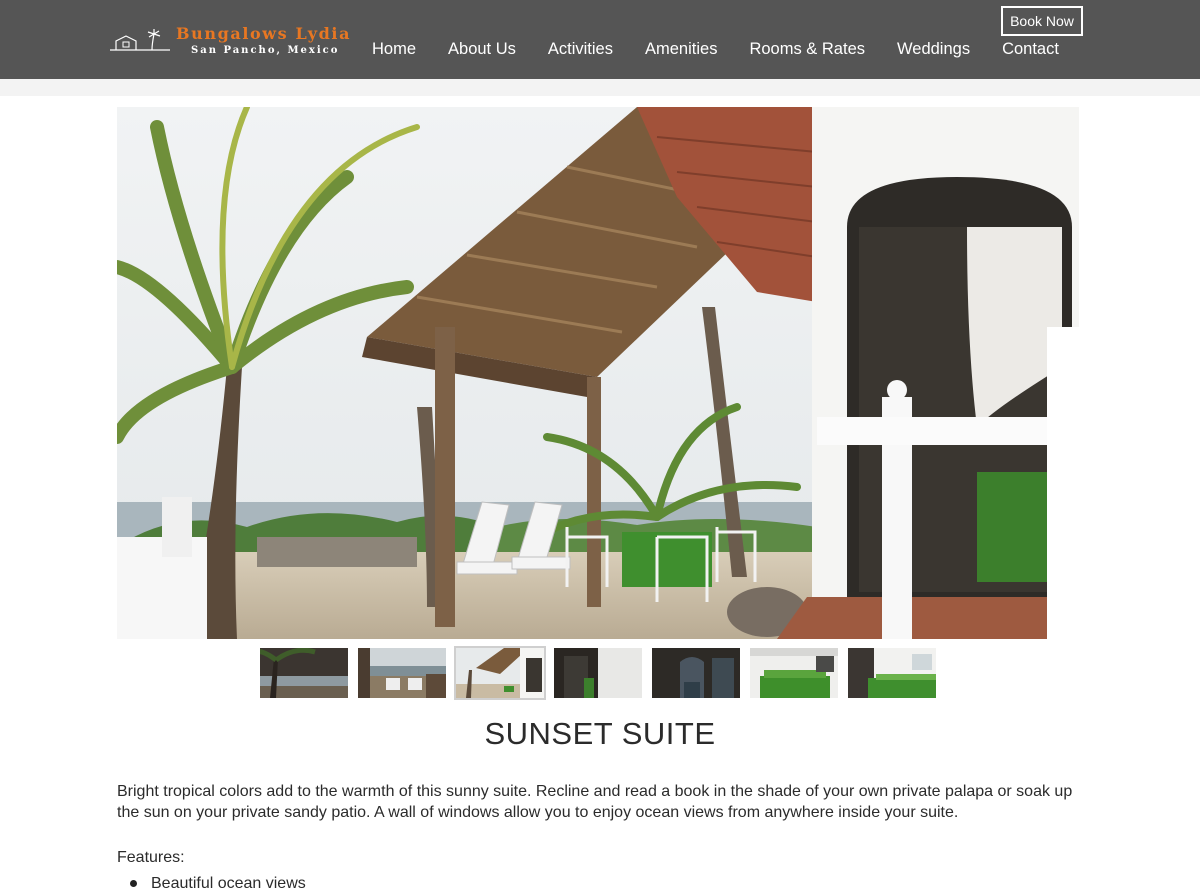 Image resolution: width=1200 pixels, height=894 pixels. I want to click on nav-activities: Activities, so click(580, 49).